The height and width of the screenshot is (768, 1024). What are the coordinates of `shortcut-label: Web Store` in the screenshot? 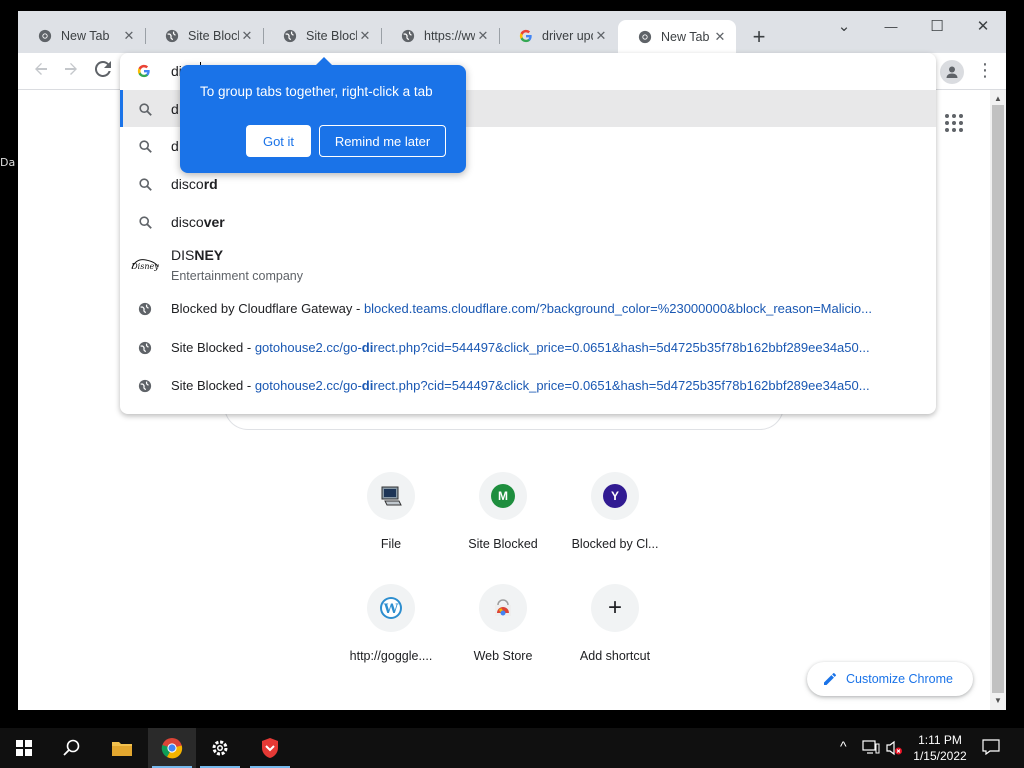 It's located at (503, 656).